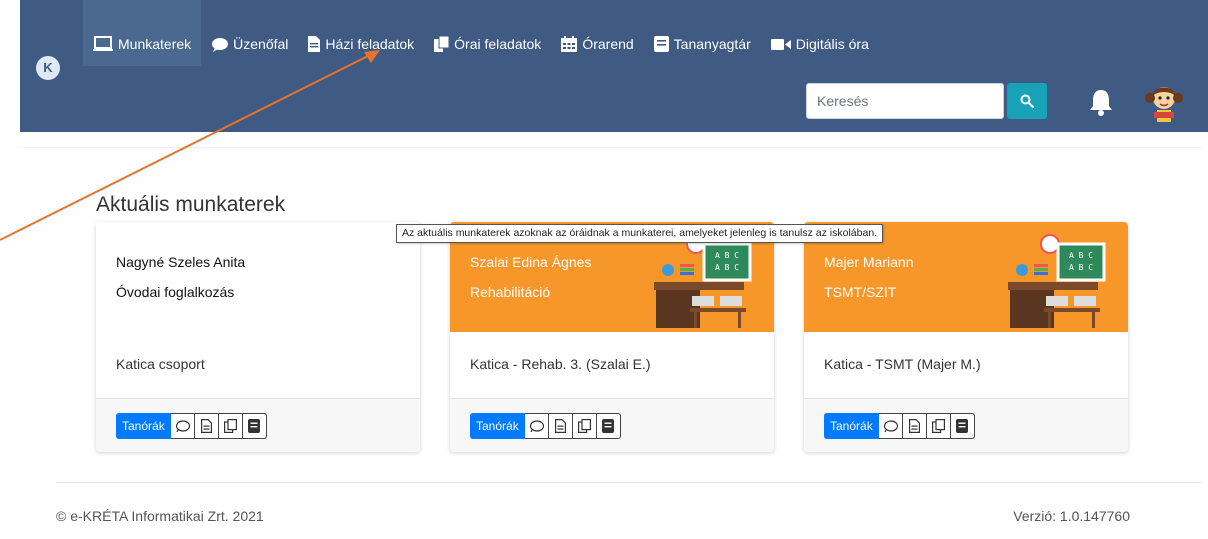 The height and width of the screenshot is (539, 1208). What do you see at coordinates (860, 292) in the screenshot?
I see `card-subject: TSMT/SZIT` at bounding box center [860, 292].